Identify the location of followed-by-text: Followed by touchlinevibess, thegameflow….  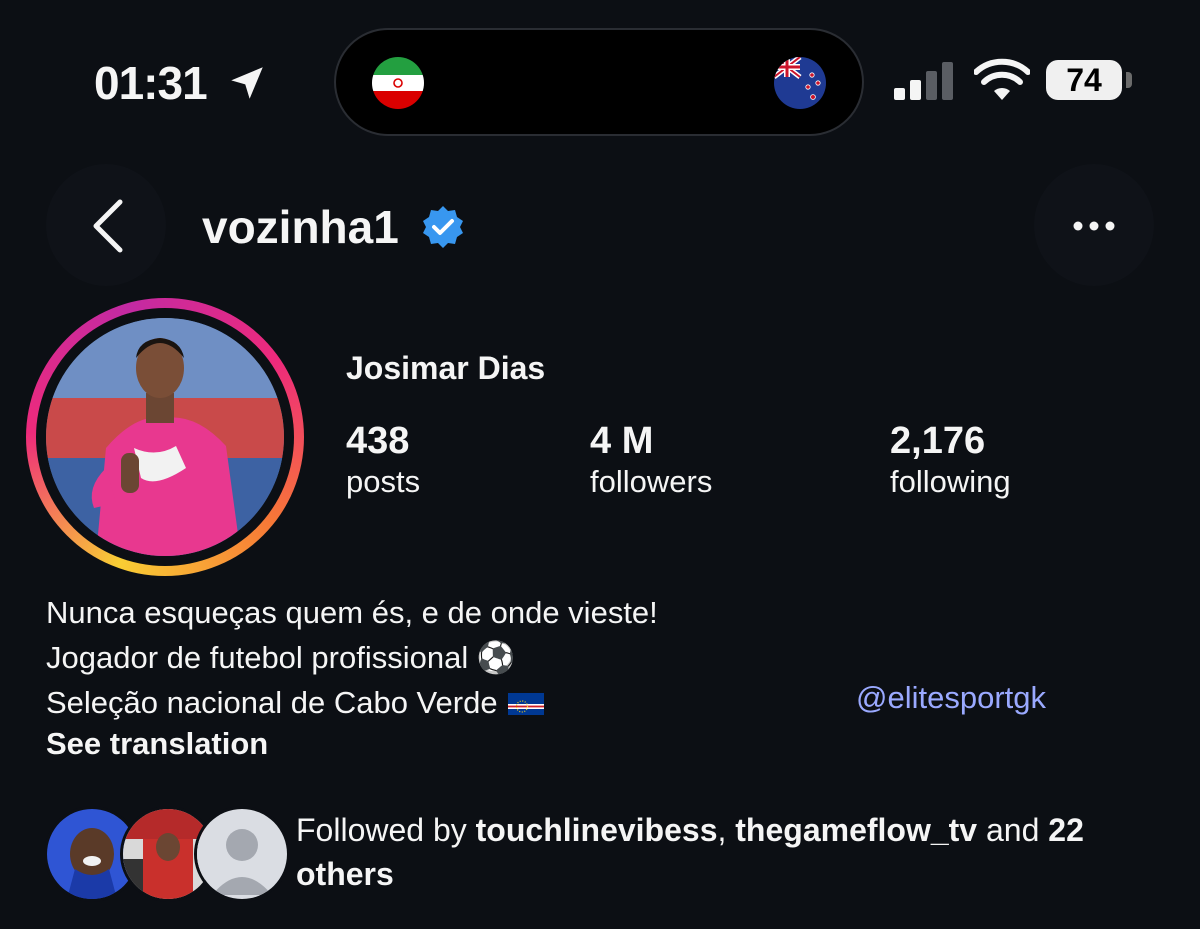
(736, 852).